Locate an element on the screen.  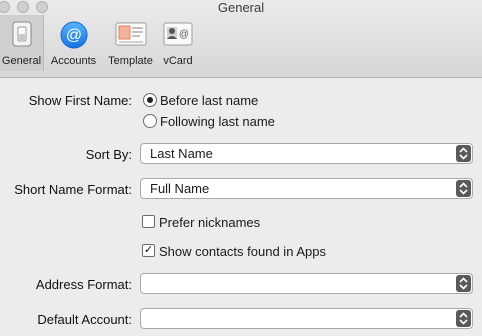
tab-general-label: General is located at coordinates (21, 61).